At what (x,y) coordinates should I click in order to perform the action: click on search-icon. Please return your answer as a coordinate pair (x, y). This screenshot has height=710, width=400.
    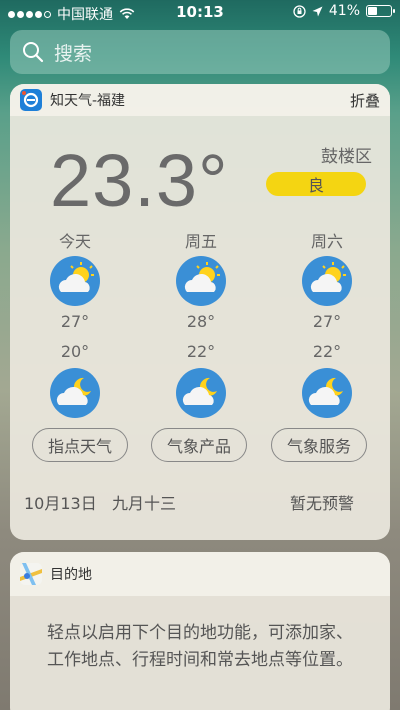
    Looking at the image, I should click on (33, 52).